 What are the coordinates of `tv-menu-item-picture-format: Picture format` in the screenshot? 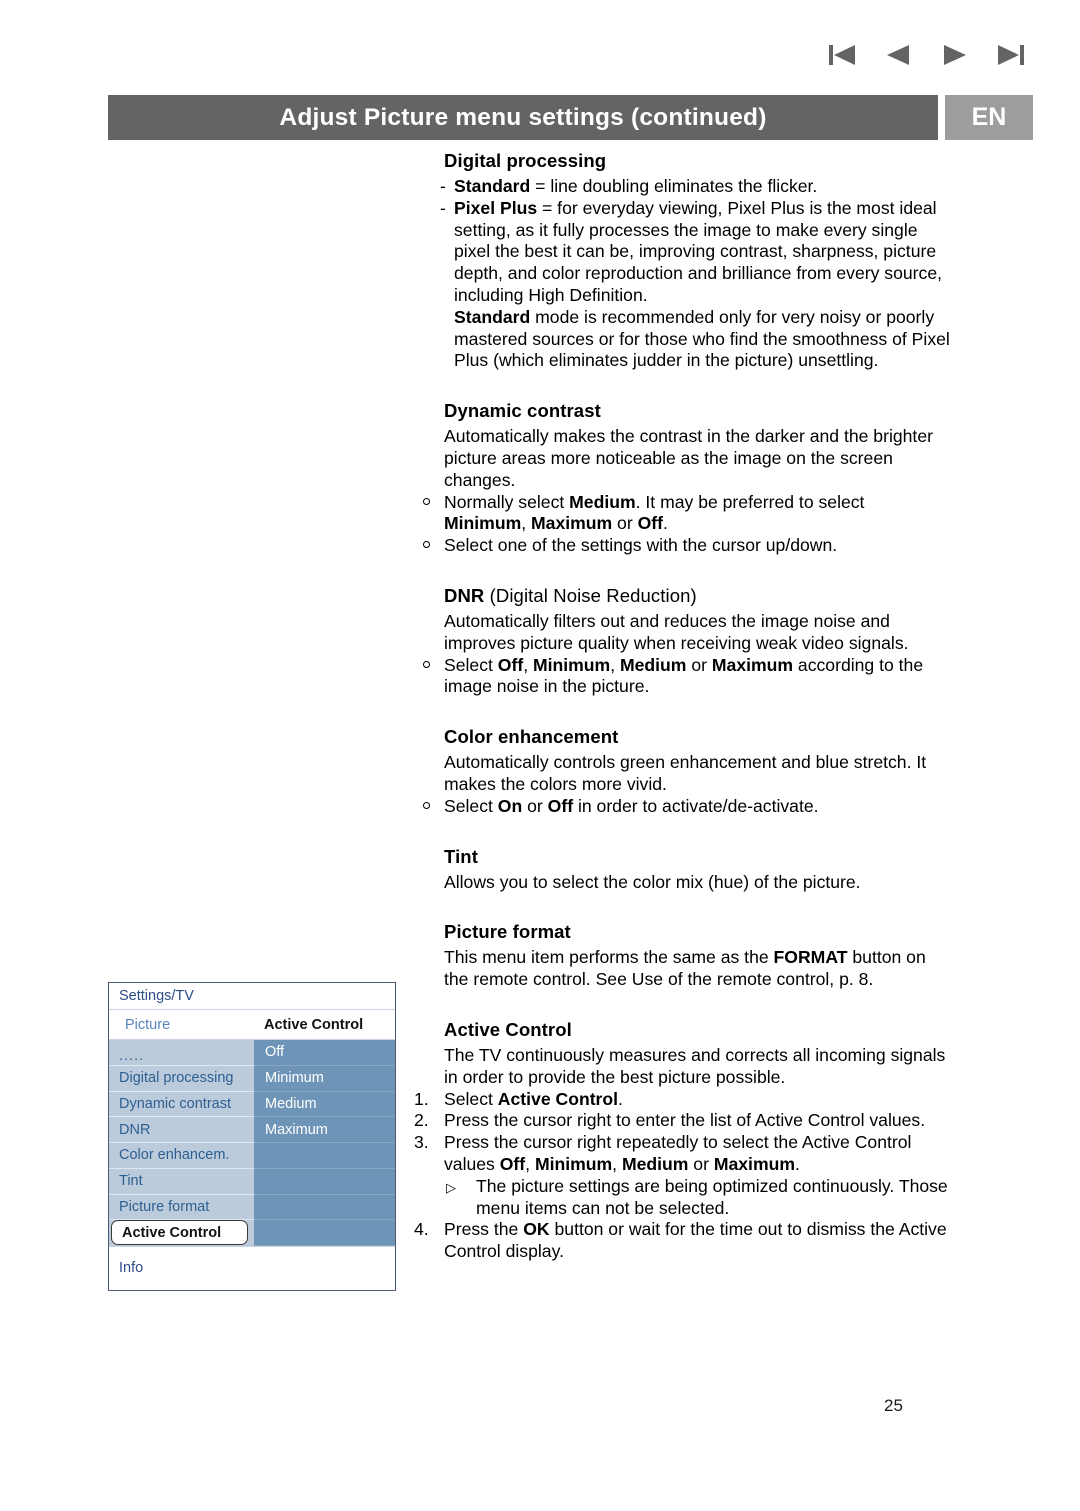 It's located at (181, 1208).